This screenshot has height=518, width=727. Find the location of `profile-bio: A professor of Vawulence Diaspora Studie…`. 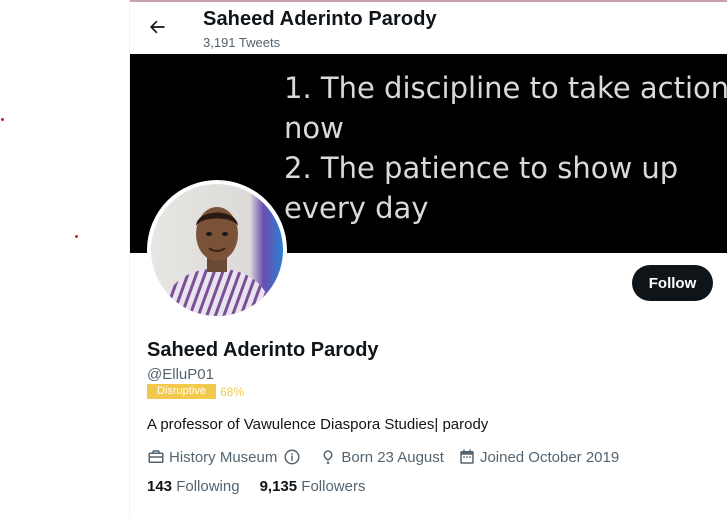

profile-bio: A professor of Vawulence Diaspora Studie… is located at coordinates (318, 424).